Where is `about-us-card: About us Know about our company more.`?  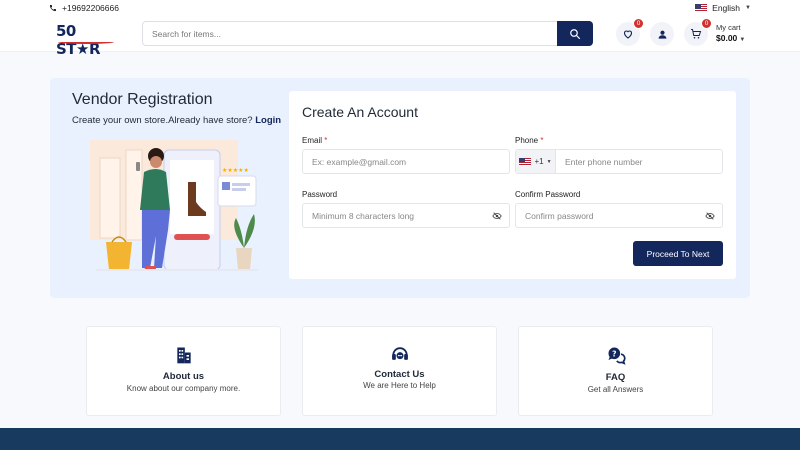 about-us-card: About us Know about our company more. is located at coordinates (183, 371).